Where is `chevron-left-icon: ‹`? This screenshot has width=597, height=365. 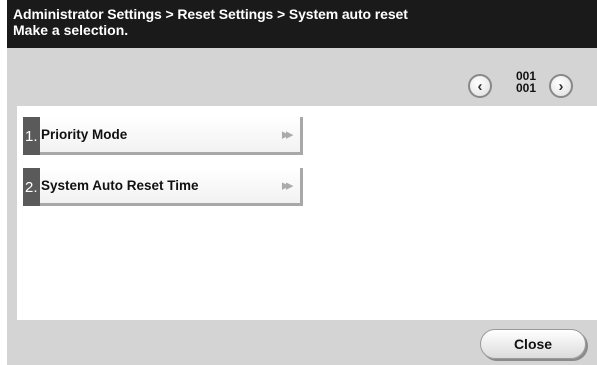 chevron-left-icon: ‹ is located at coordinates (480, 86).